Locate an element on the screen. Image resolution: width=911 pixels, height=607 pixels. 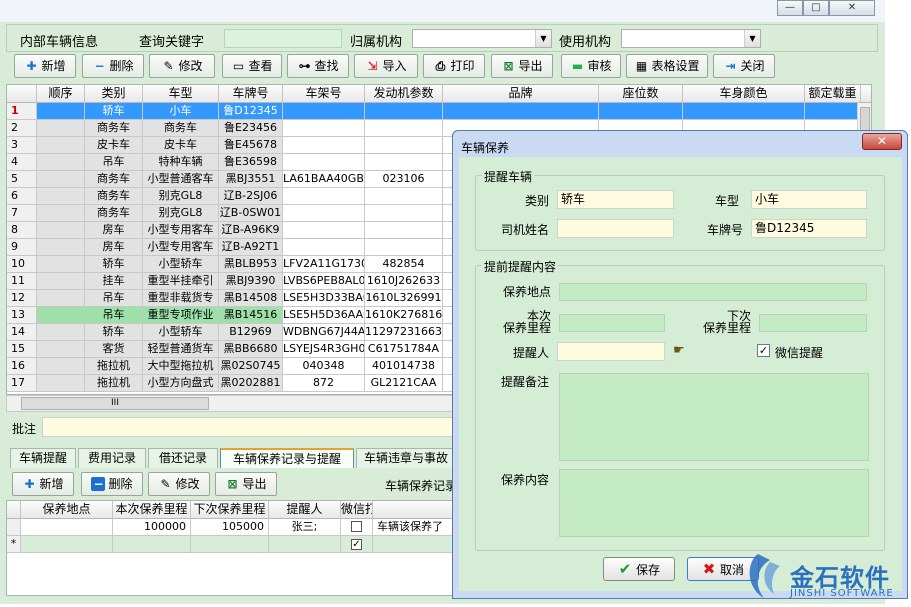
table-cell: 040348 is located at coordinates (324, 366).